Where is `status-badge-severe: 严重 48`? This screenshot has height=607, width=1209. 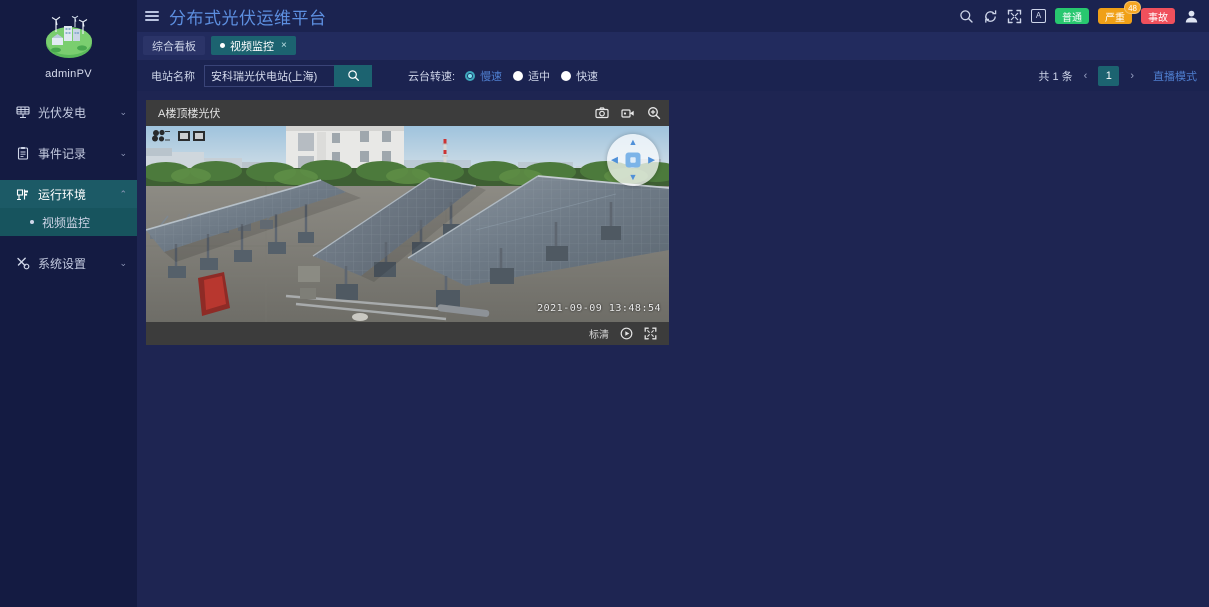
status-badge-severe: 严重 48 is located at coordinates (1119, 12).